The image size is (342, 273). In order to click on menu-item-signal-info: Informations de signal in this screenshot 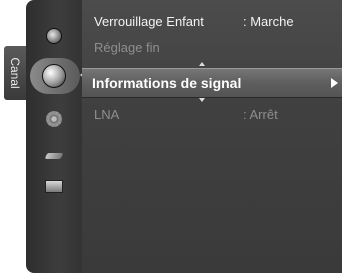, I will do `click(212, 83)`.